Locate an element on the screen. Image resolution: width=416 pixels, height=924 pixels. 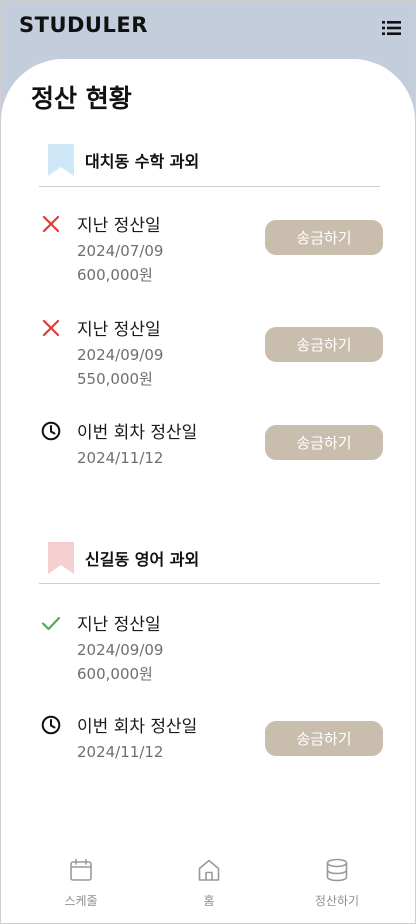
database-icon is located at coordinates (337, 870).